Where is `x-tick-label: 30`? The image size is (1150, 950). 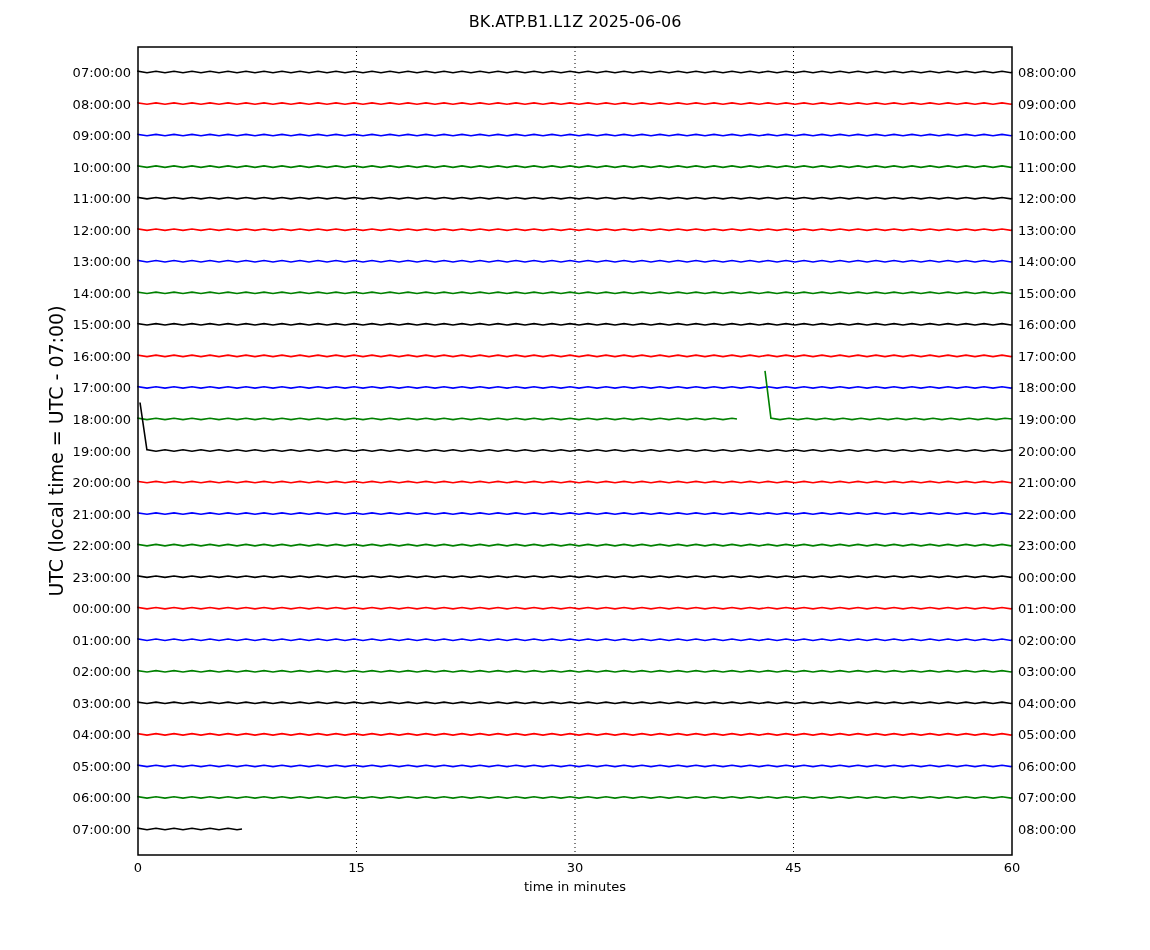
x-tick-label: 30 is located at coordinates (575, 867).